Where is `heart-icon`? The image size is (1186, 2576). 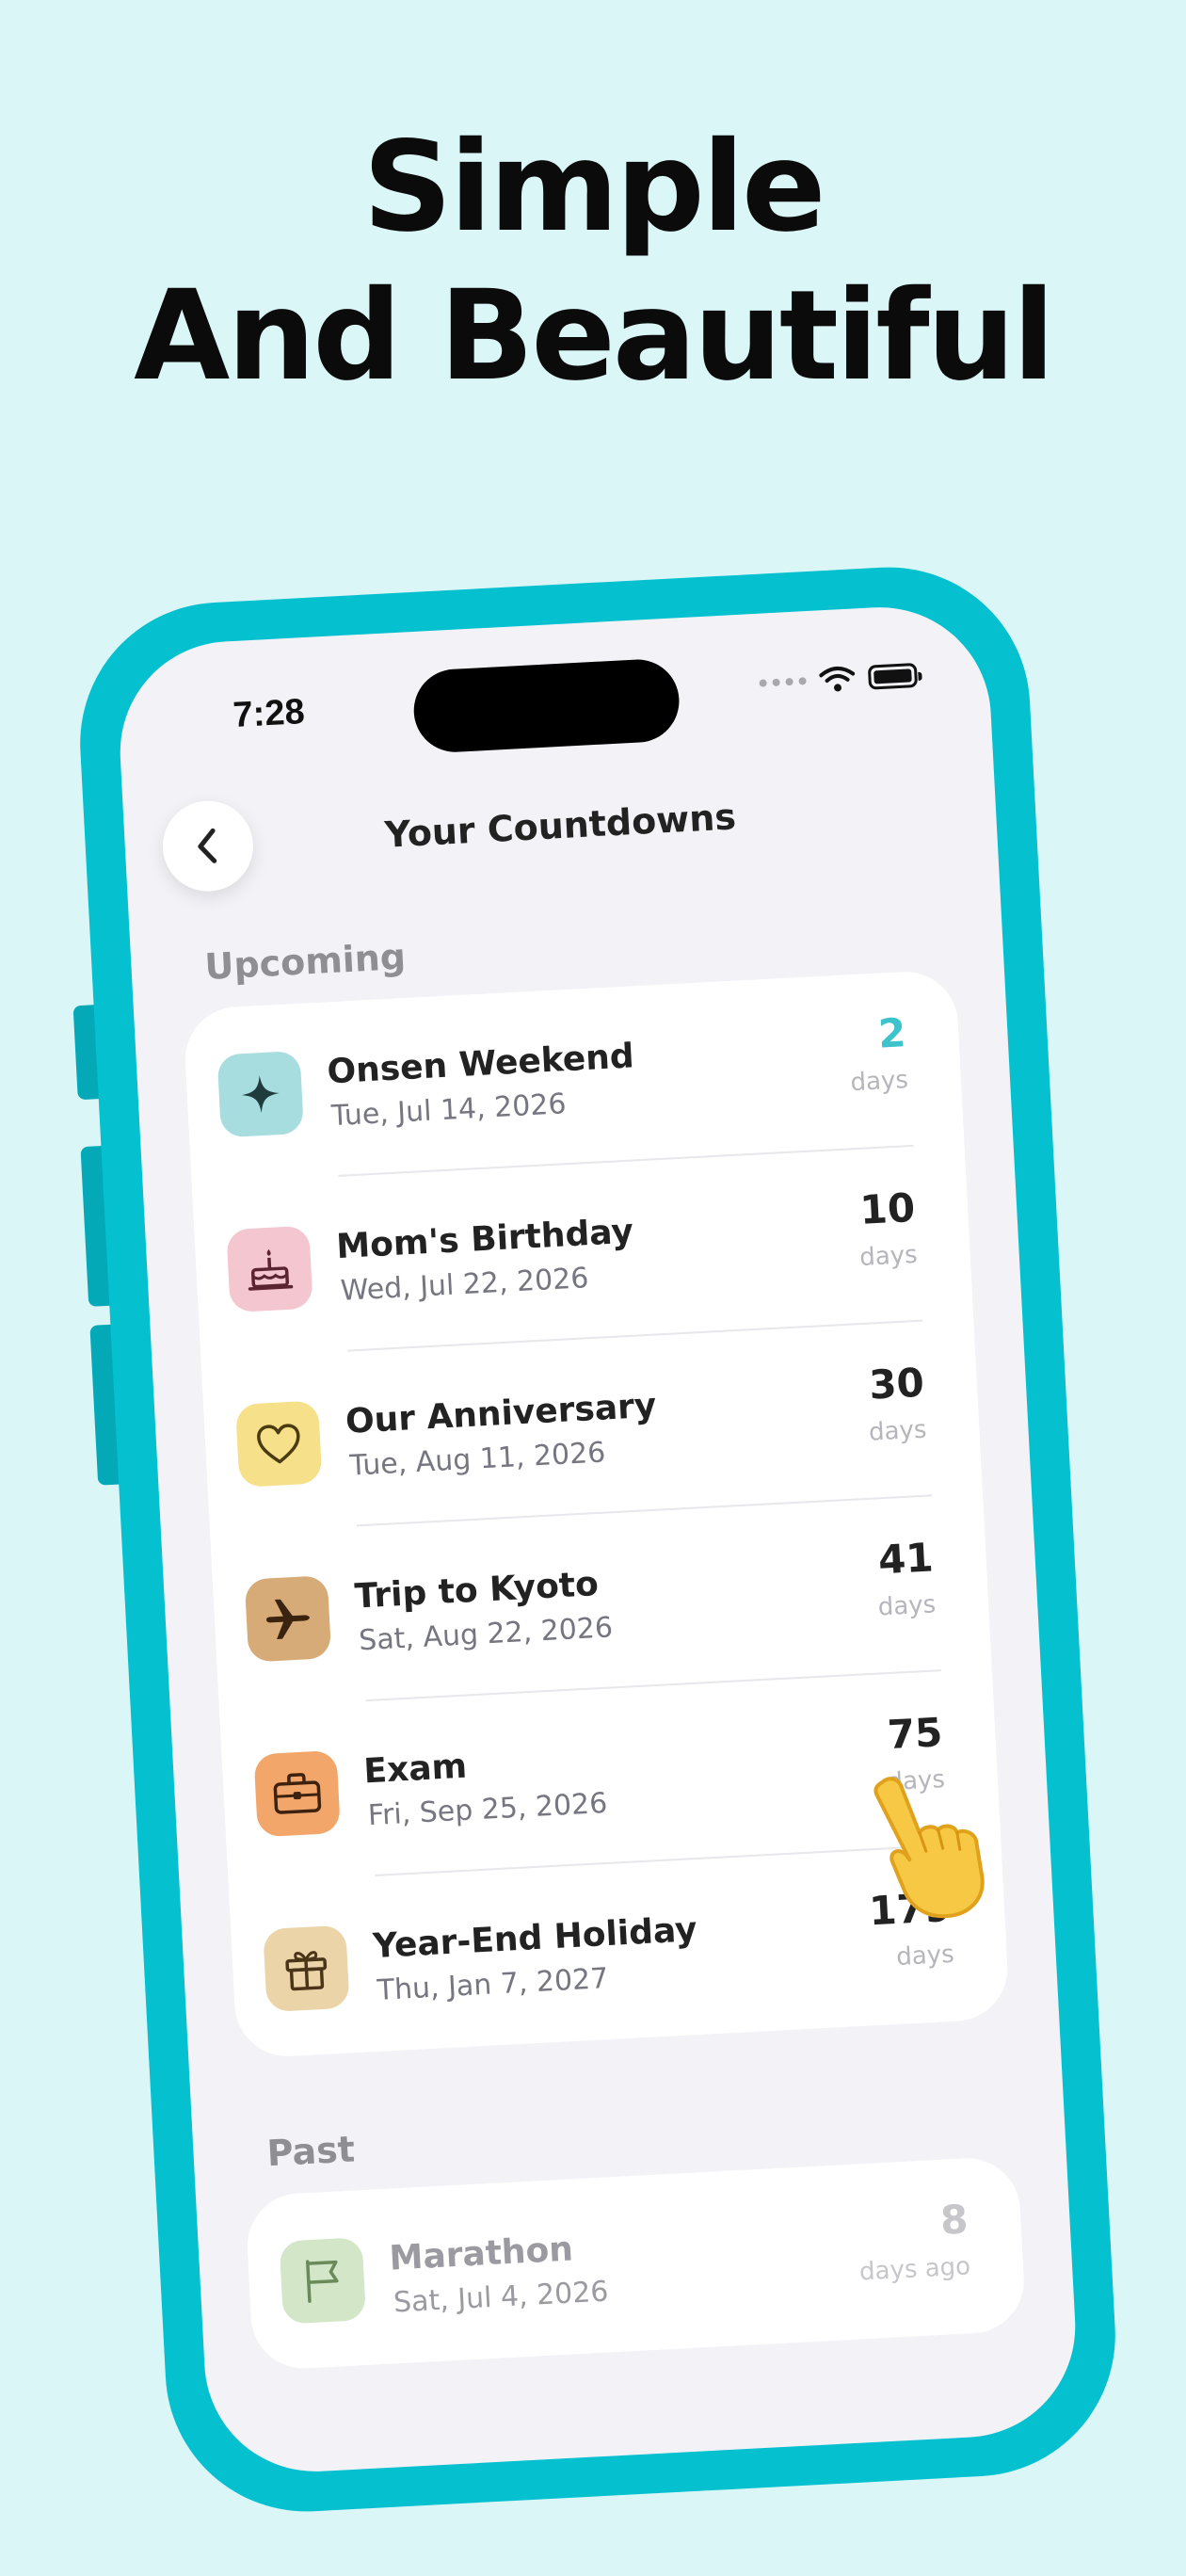 heart-icon is located at coordinates (278, 1444).